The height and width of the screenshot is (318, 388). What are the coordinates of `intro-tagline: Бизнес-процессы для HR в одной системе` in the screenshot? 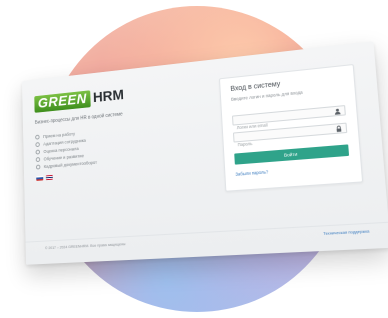 It's located at (78, 118).